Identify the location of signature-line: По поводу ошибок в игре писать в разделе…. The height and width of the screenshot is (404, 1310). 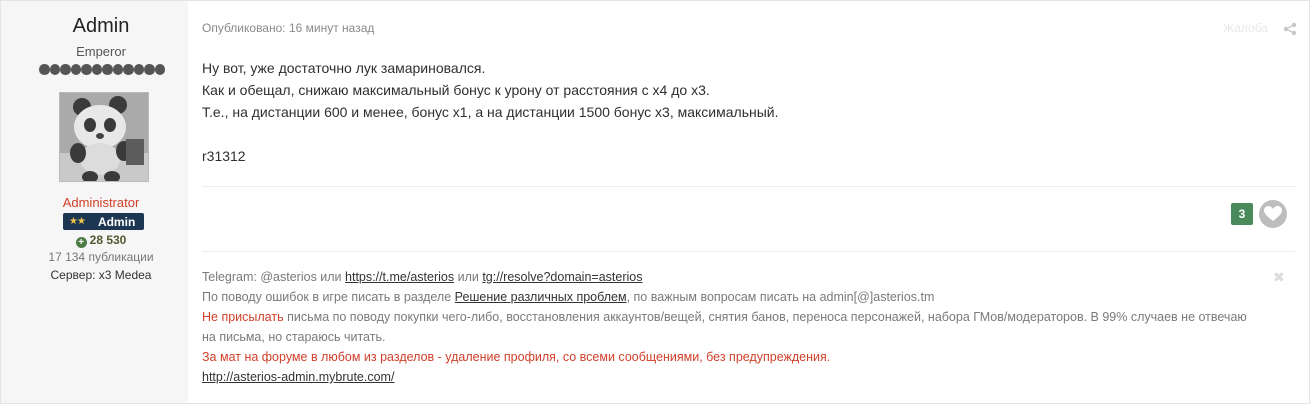
(732, 297).